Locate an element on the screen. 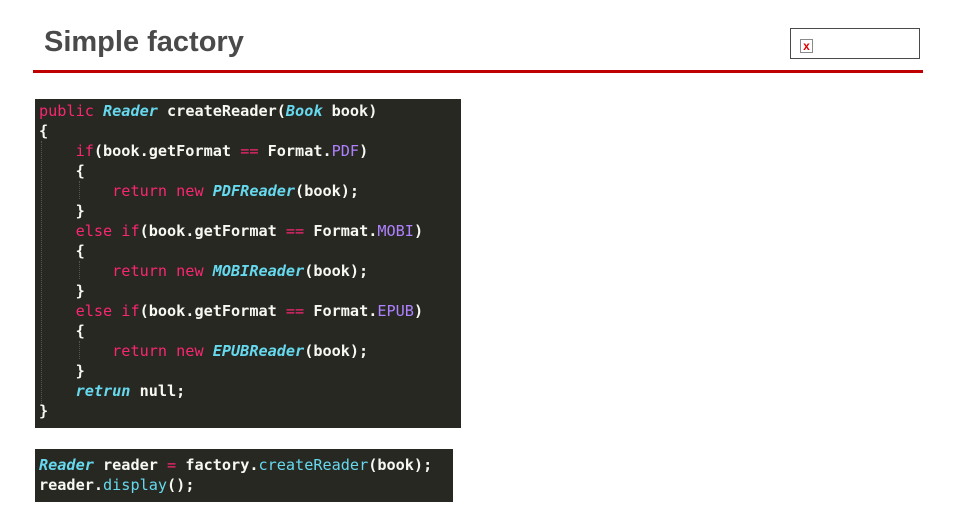 The height and width of the screenshot is (511, 956). code-token: if is located at coordinates (84, 151).